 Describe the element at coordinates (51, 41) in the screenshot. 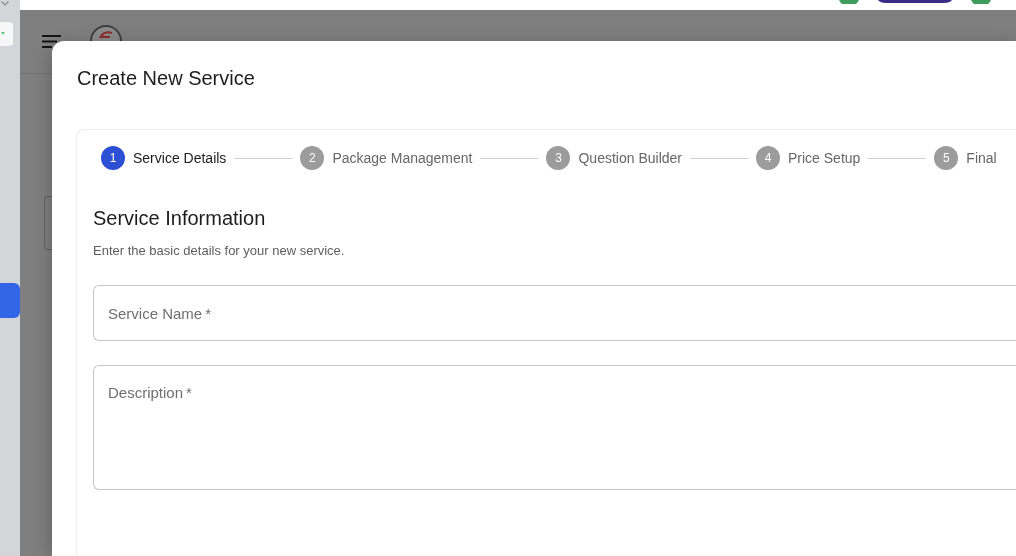

I see `menu-icon` at that location.